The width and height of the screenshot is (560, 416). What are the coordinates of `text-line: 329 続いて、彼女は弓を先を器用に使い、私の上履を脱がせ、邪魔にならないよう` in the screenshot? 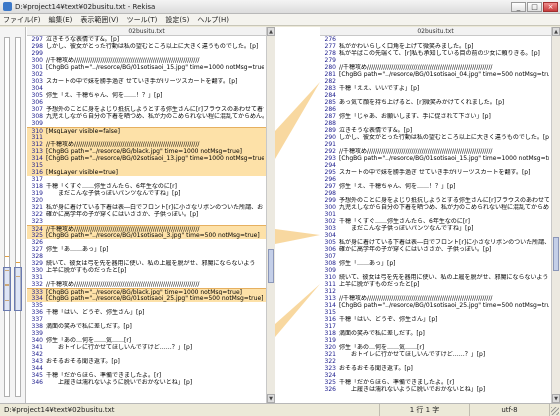 It's located at (146, 263).